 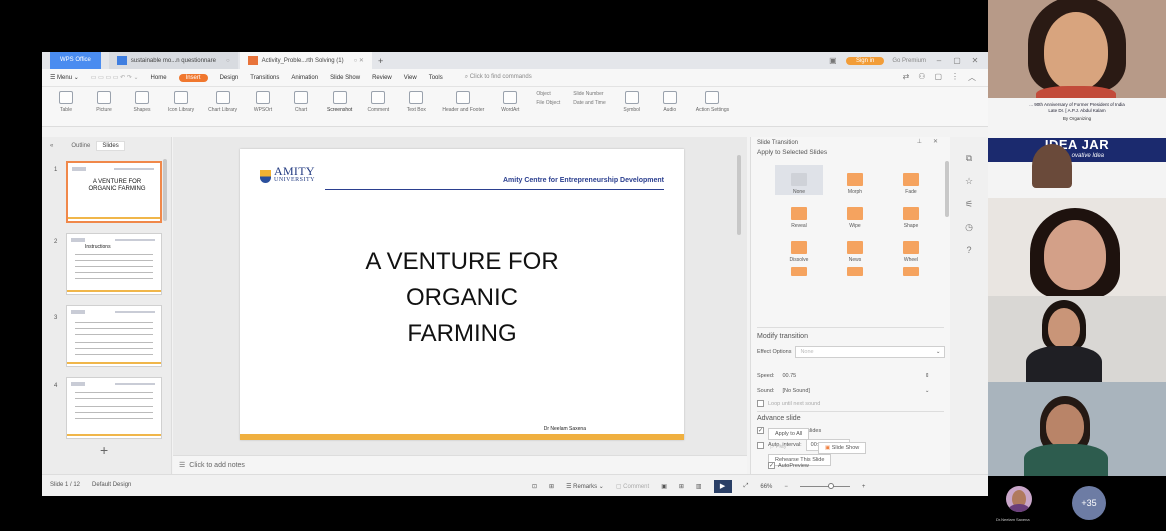 I want to click on audio-button: Audio, so click(x=670, y=102).